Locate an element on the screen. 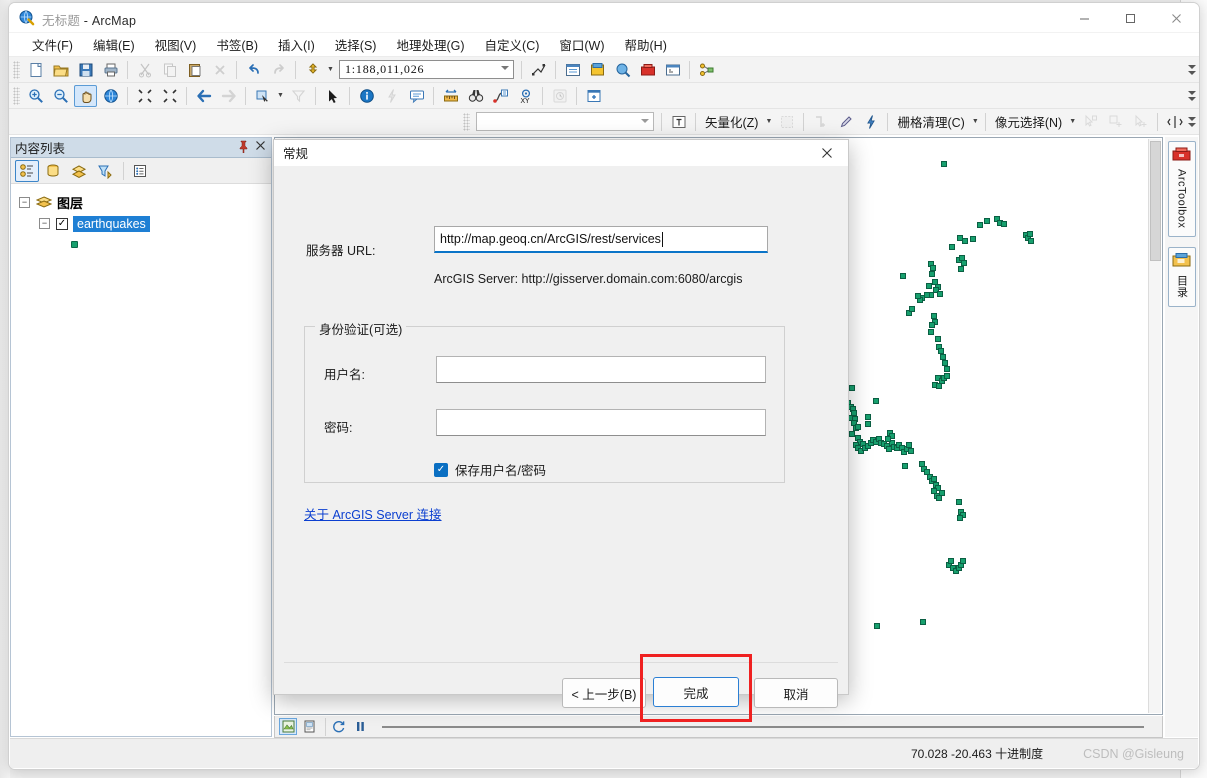 This screenshot has width=1207, height=778. side-tab-catalog: 目录 is located at coordinates (1181, 277).